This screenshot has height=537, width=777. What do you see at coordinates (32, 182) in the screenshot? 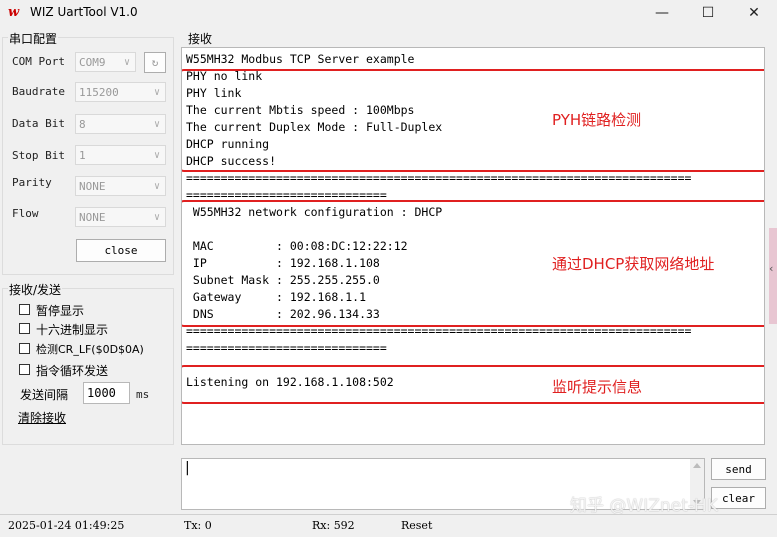
I see `parity-label: Parity` at bounding box center [32, 182].